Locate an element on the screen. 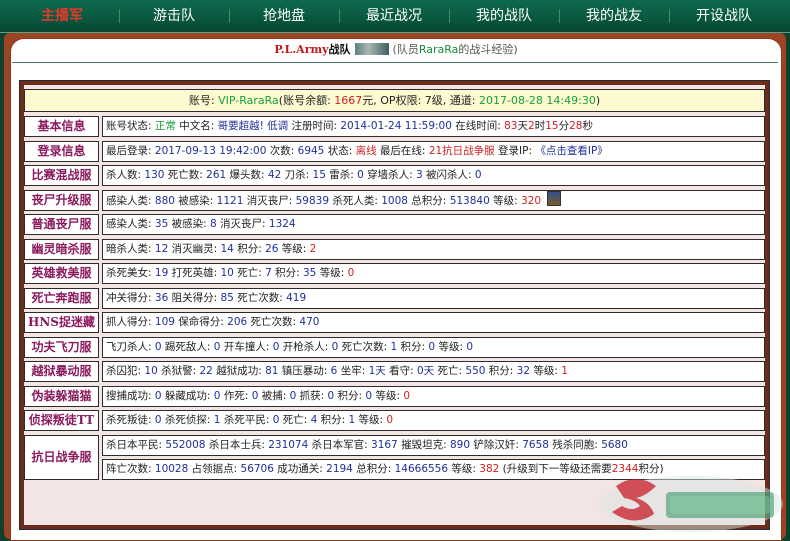 The image size is (790, 541). stat-text: 杀死美女: is located at coordinates (130, 273).